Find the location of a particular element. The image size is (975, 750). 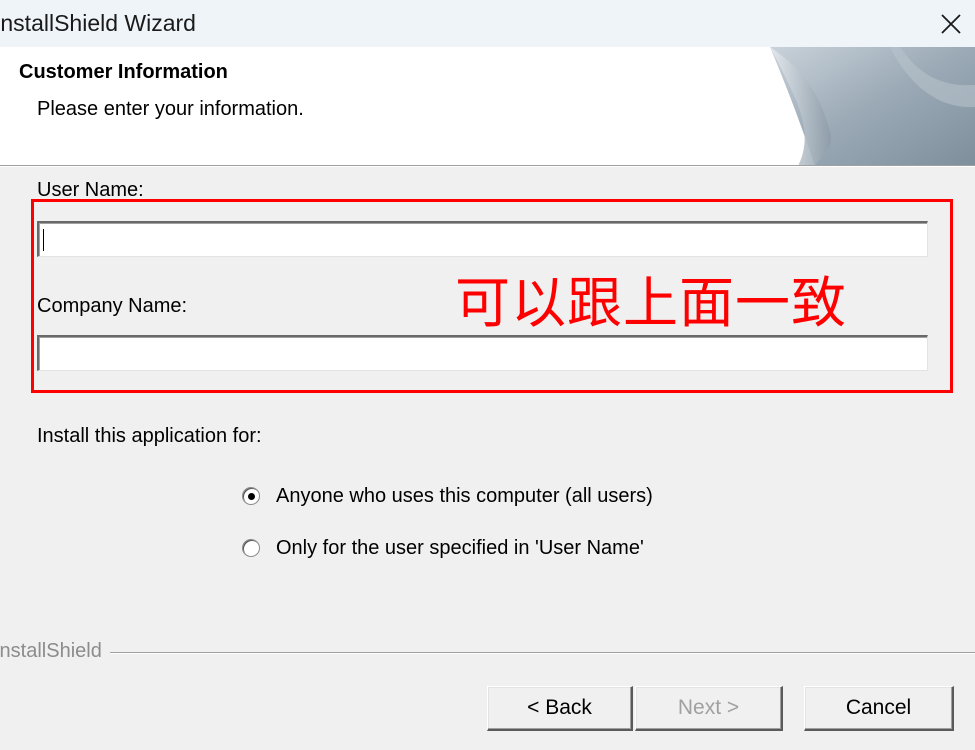

header-separator is located at coordinates (487, 166).